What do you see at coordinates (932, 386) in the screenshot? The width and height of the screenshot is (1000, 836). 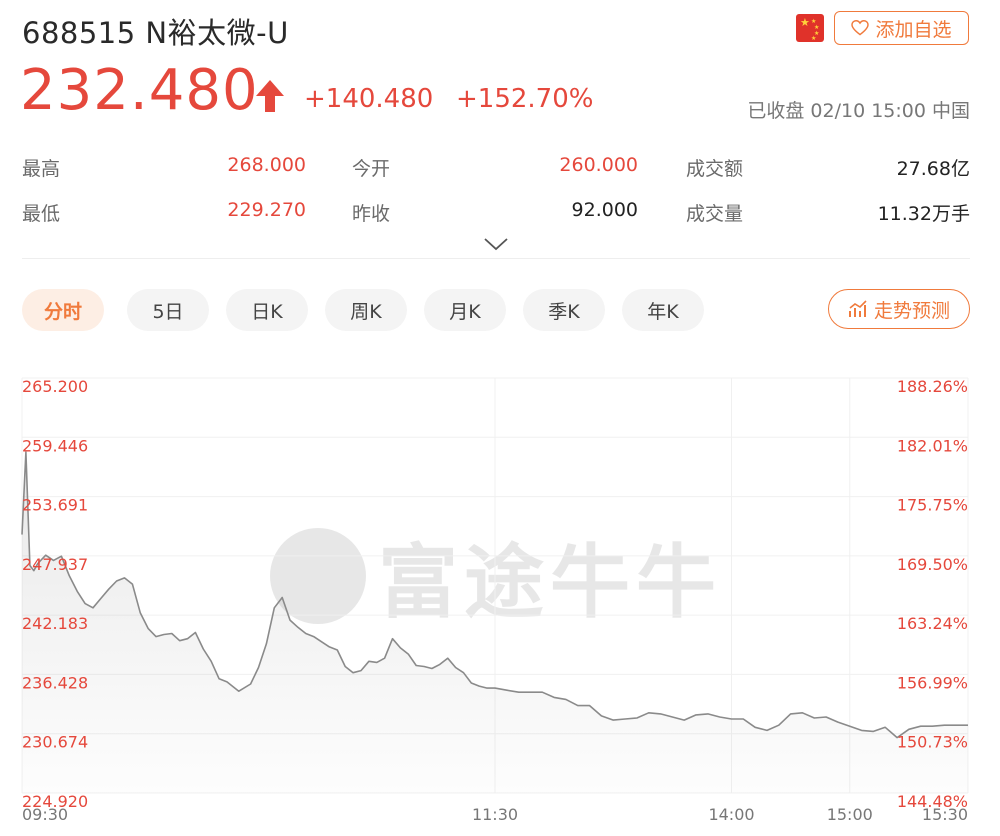 I see `y-tick-right: 188.26%` at bounding box center [932, 386].